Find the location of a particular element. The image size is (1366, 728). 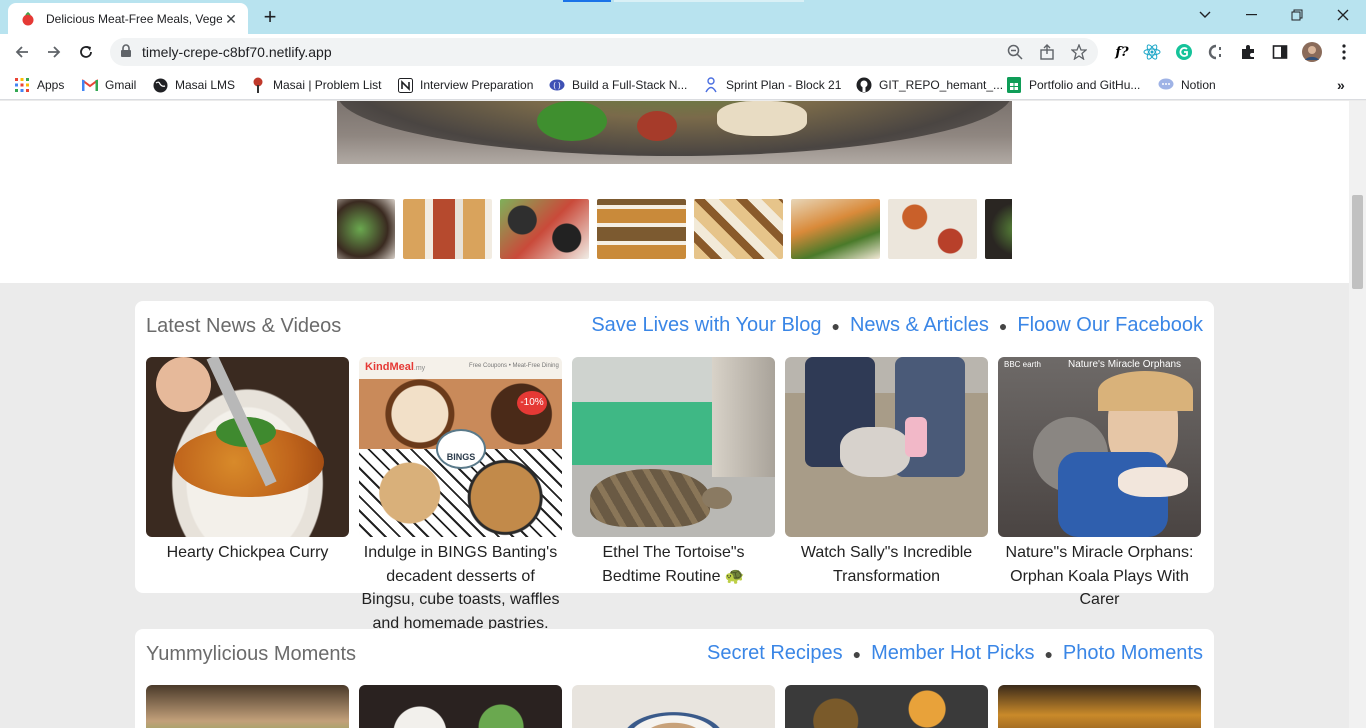

news-tile: Hearty Chickpea Curry is located at coordinates (247, 496).